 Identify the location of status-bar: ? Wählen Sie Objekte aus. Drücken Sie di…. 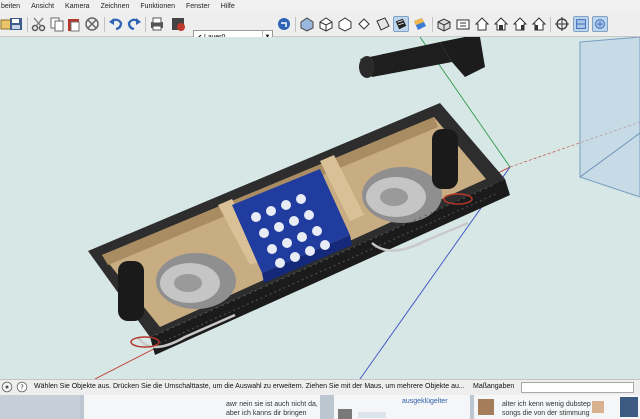
(320, 387).